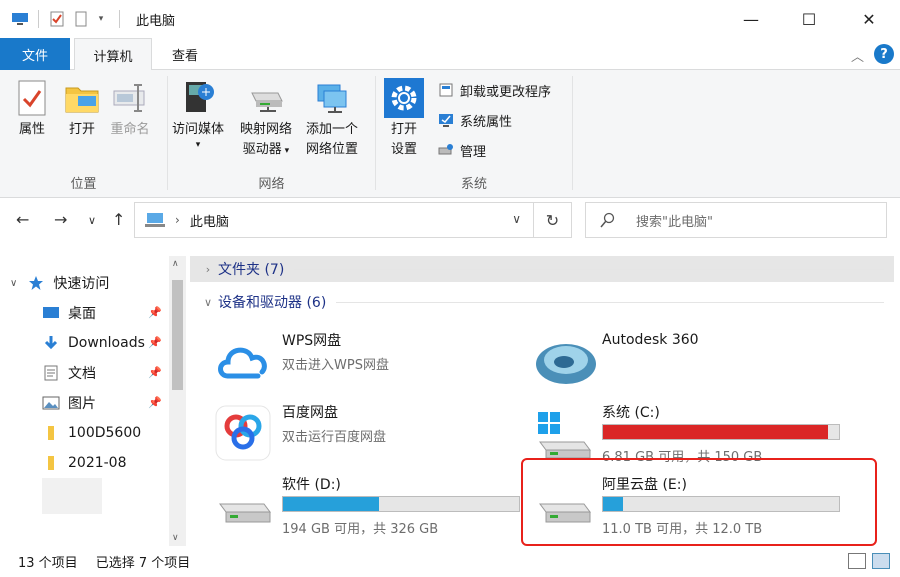 The image size is (900, 577). What do you see at coordinates (60, 219) in the screenshot?
I see `forward-arrow-icon: →` at bounding box center [60, 219].